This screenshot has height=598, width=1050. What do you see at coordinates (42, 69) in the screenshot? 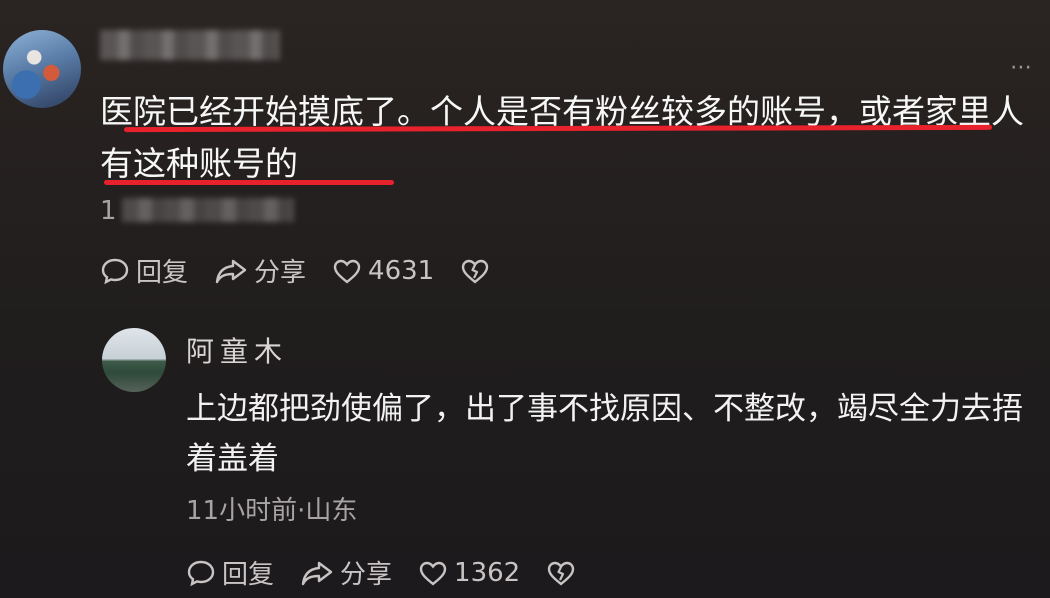
I see `commenter-avatar` at bounding box center [42, 69].